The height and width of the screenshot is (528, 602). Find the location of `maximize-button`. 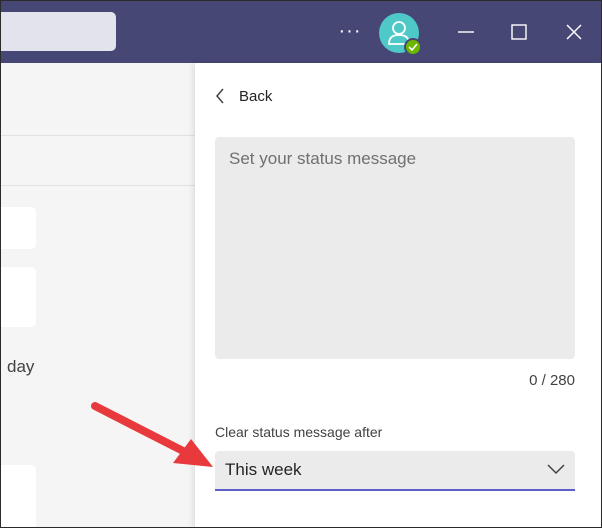

maximize-button is located at coordinates (519, 32).